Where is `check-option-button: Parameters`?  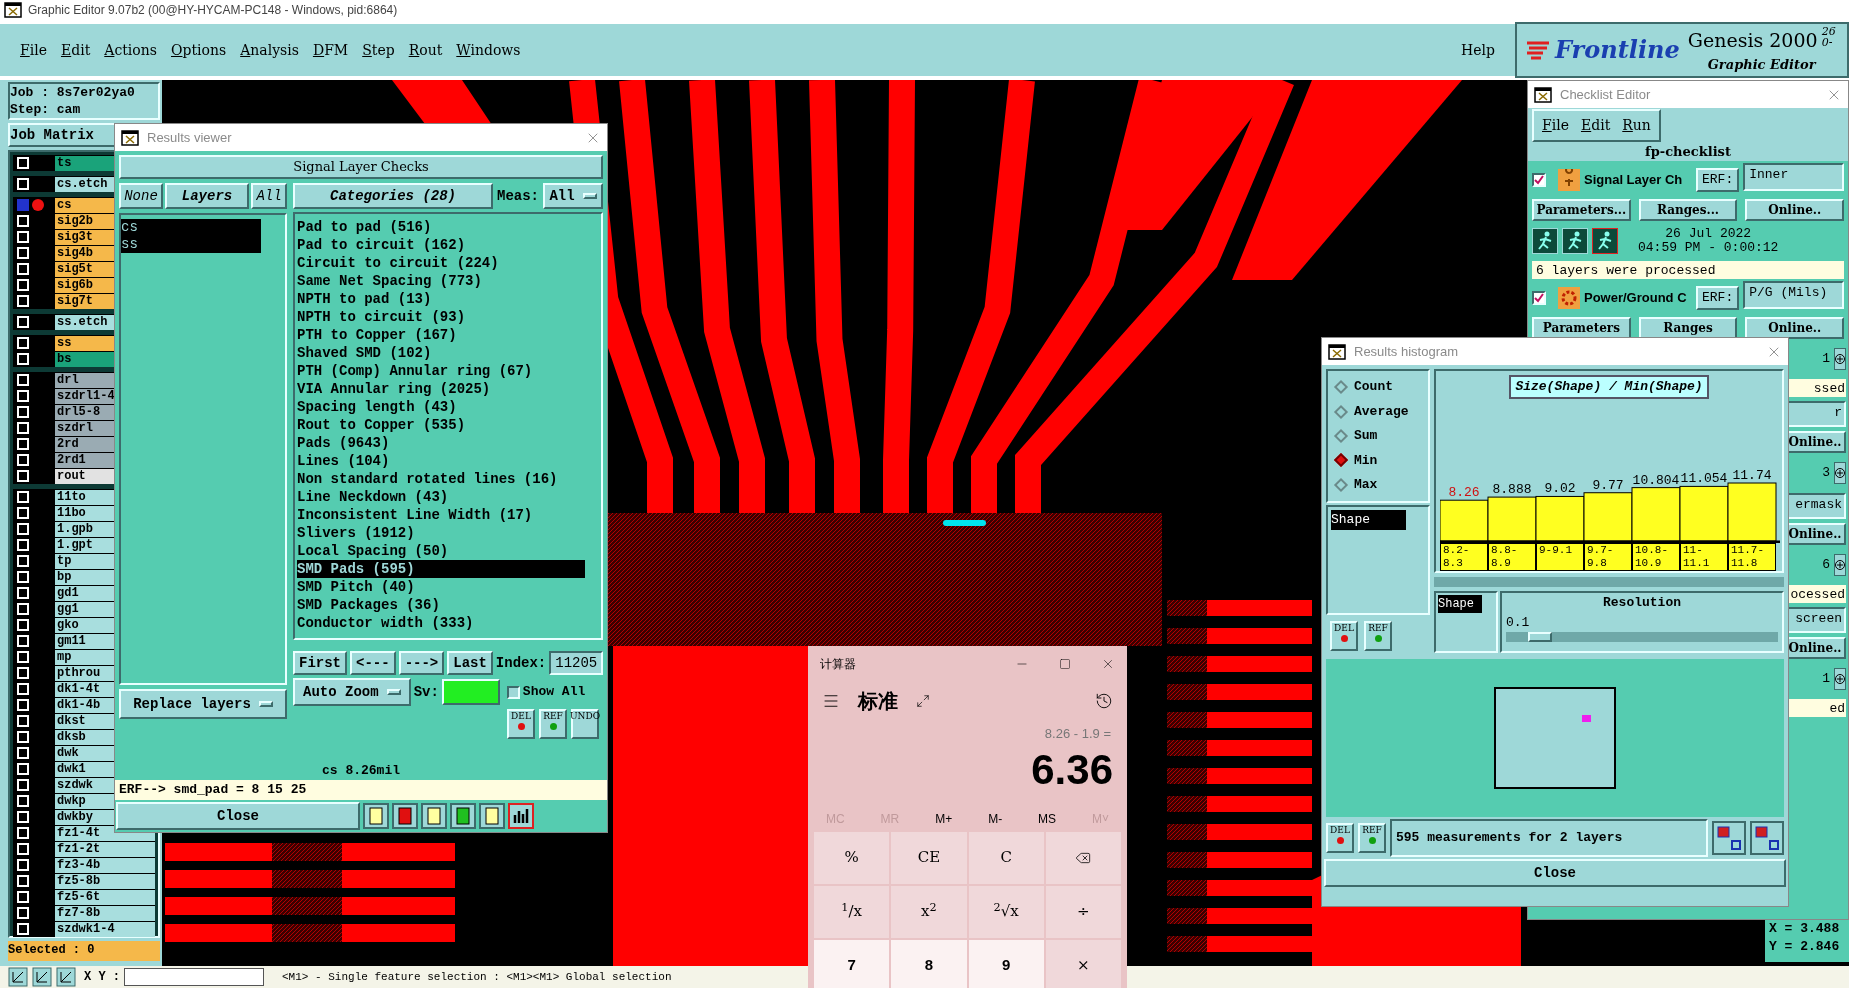
check-option-button: Parameters is located at coordinates (1581, 328).